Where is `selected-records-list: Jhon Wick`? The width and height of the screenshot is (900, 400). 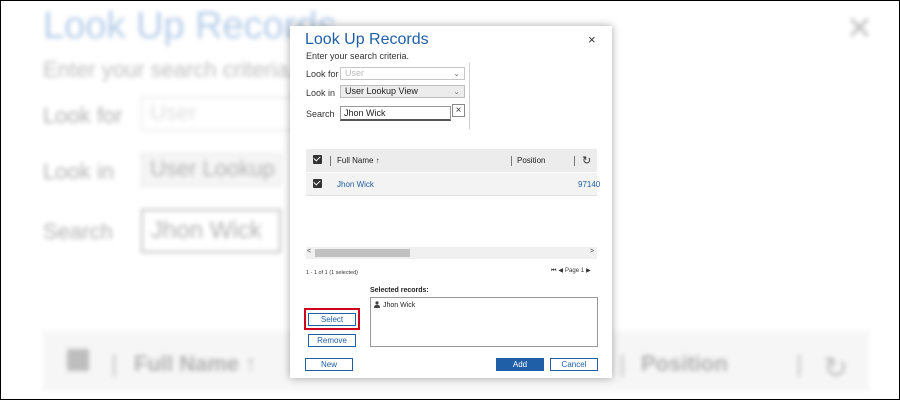 selected-records-list: Jhon Wick is located at coordinates (484, 322).